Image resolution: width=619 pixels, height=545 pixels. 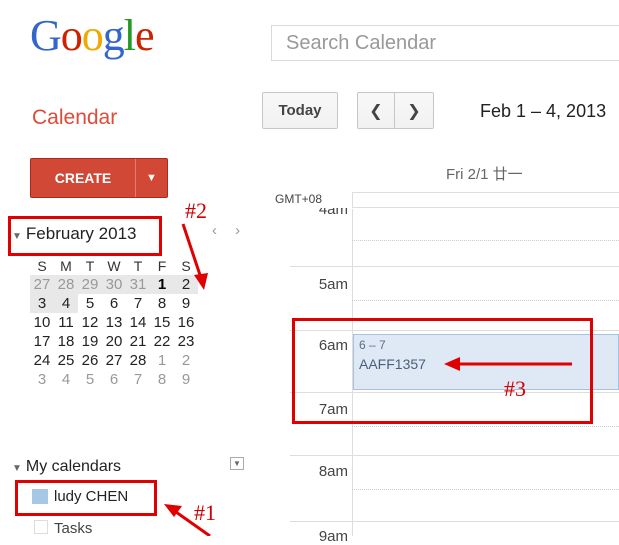 I want to click on search-input, so click(x=445, y=43).